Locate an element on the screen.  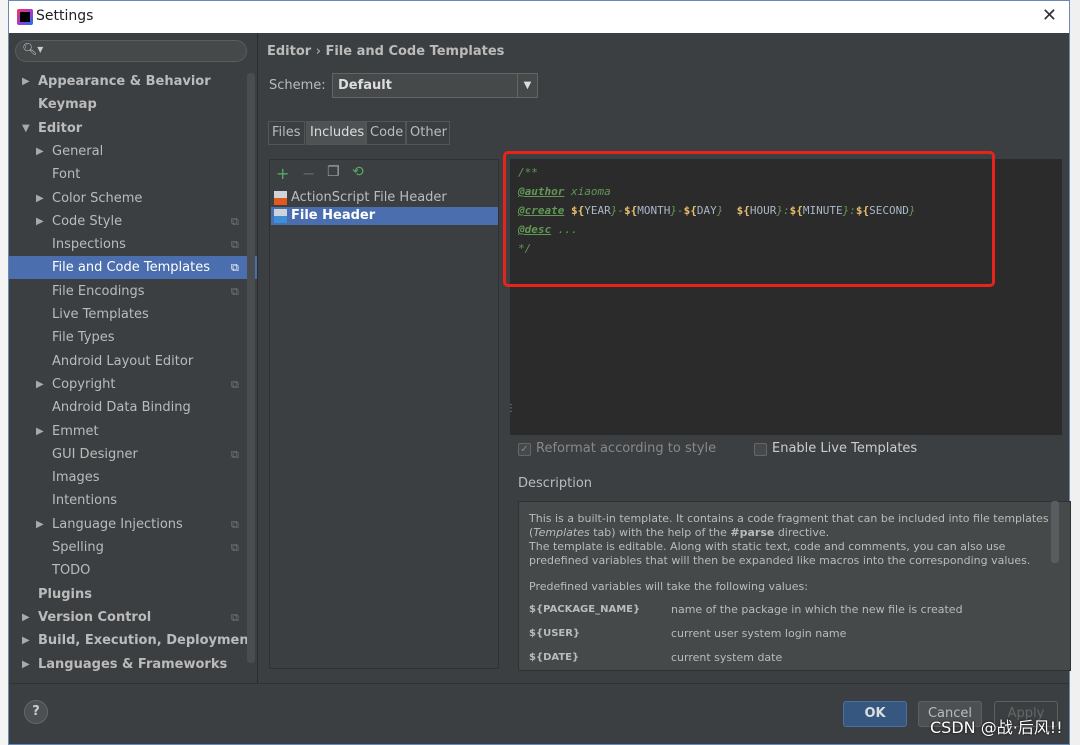
variable-row: ${DATE} current system date is located at coordinates (794, 658).